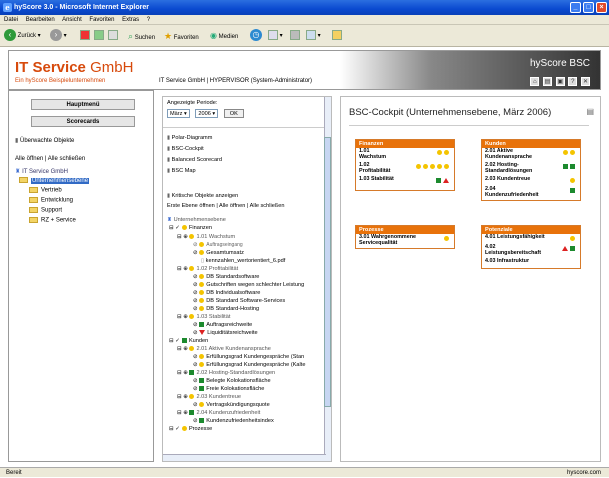  Describe the element at coordinates (185, 149) in the screenshot. I see `link-bsc-cockpit: ▮ BSC-Cockpit` at that location.